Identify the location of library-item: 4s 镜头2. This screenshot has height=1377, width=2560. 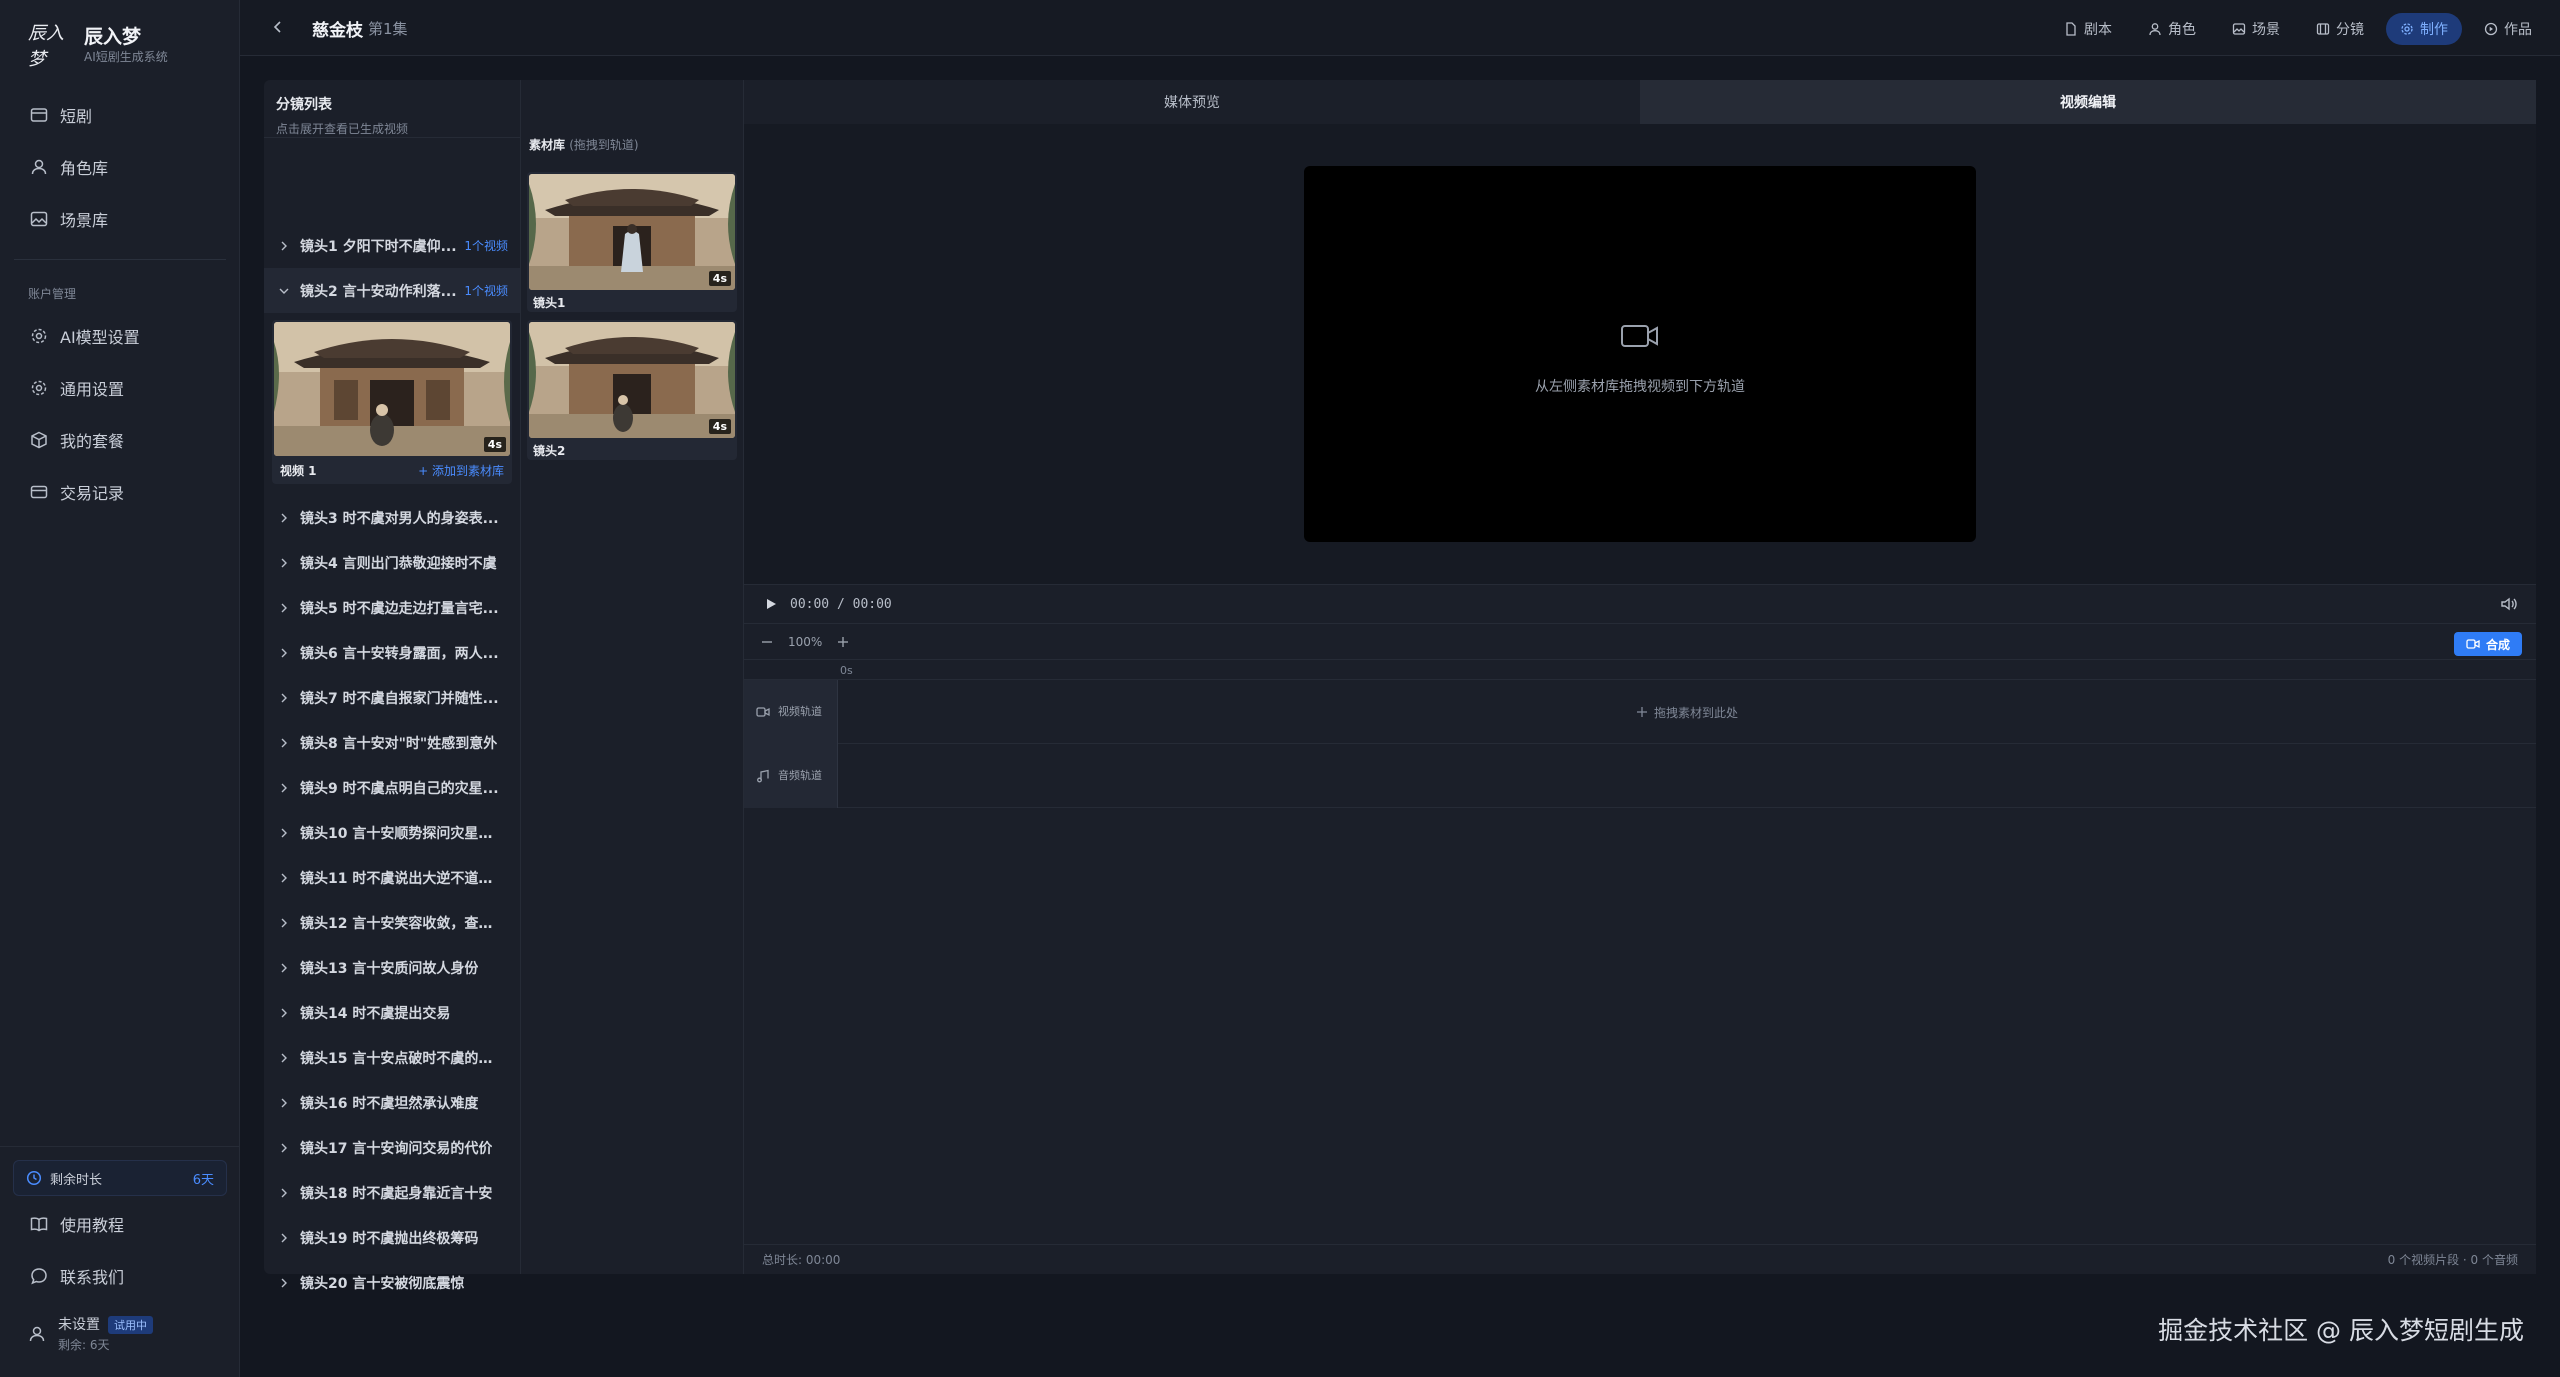
(632, 390).